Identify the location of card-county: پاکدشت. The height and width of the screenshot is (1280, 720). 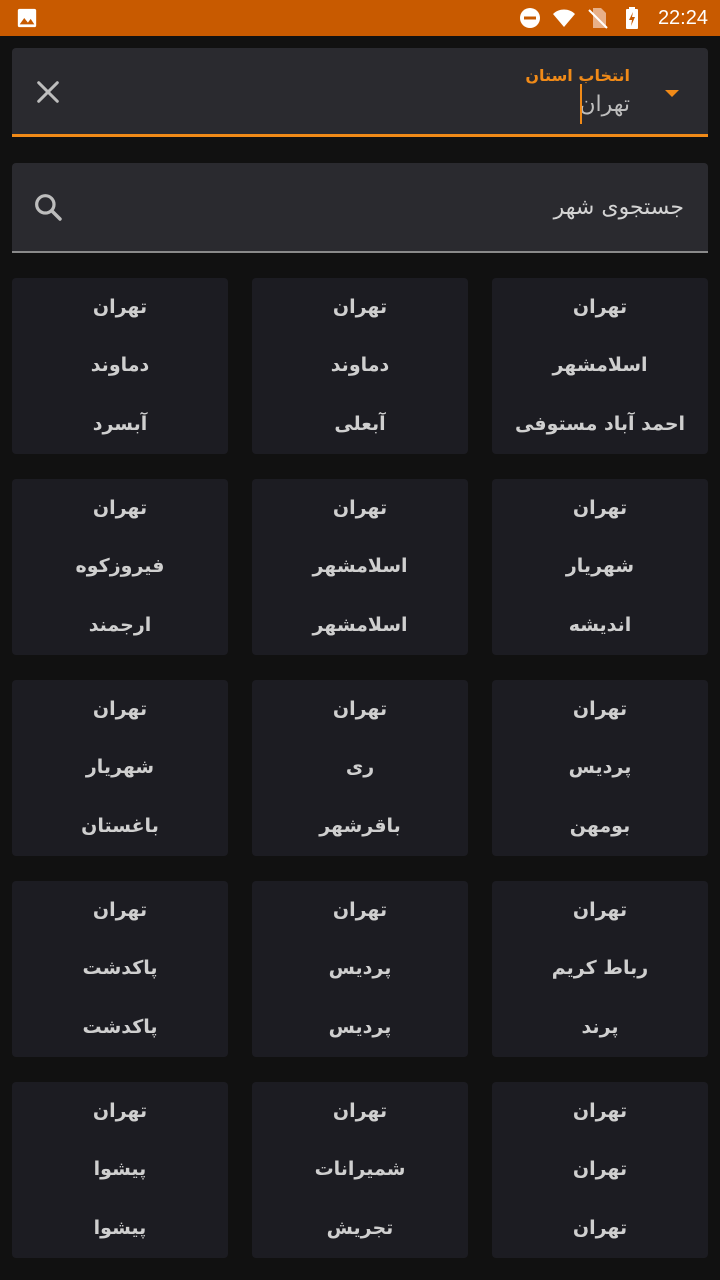
(120, 968).